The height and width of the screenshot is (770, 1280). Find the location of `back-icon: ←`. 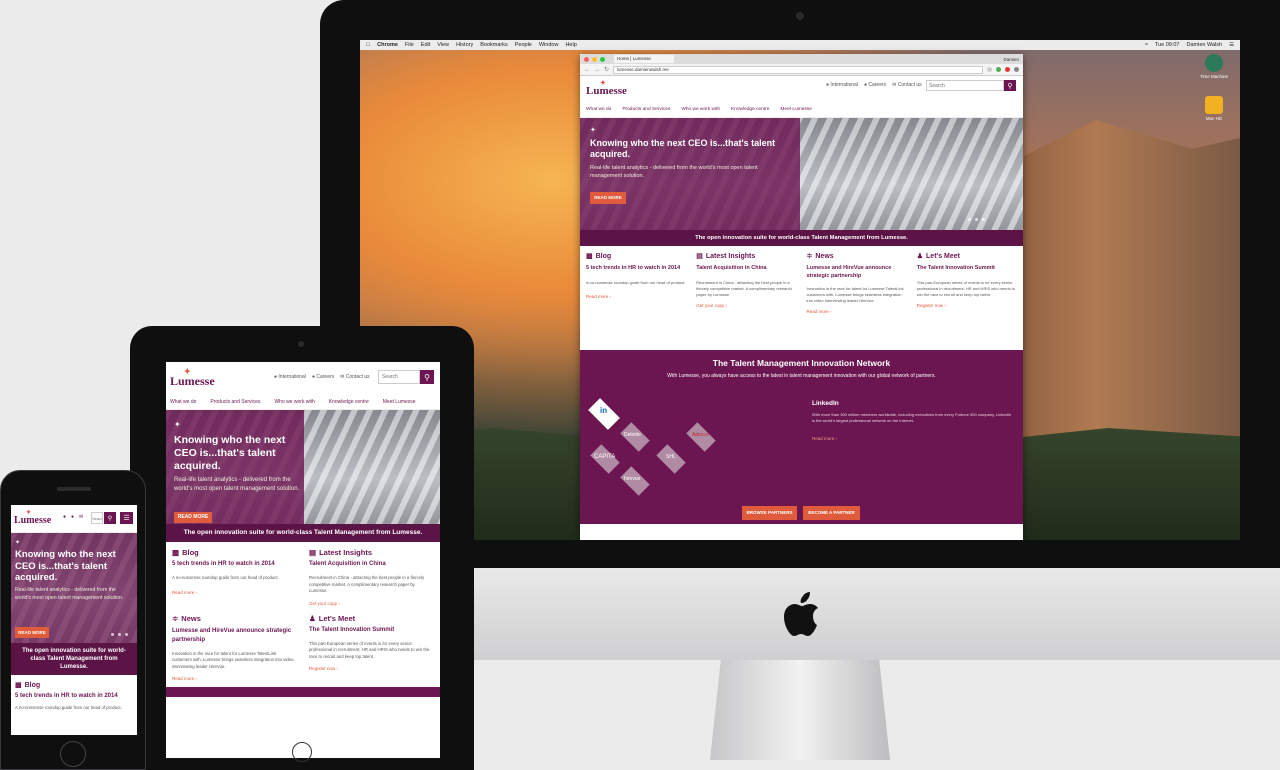

back-icon: ← is located at coordinates (587, 70).